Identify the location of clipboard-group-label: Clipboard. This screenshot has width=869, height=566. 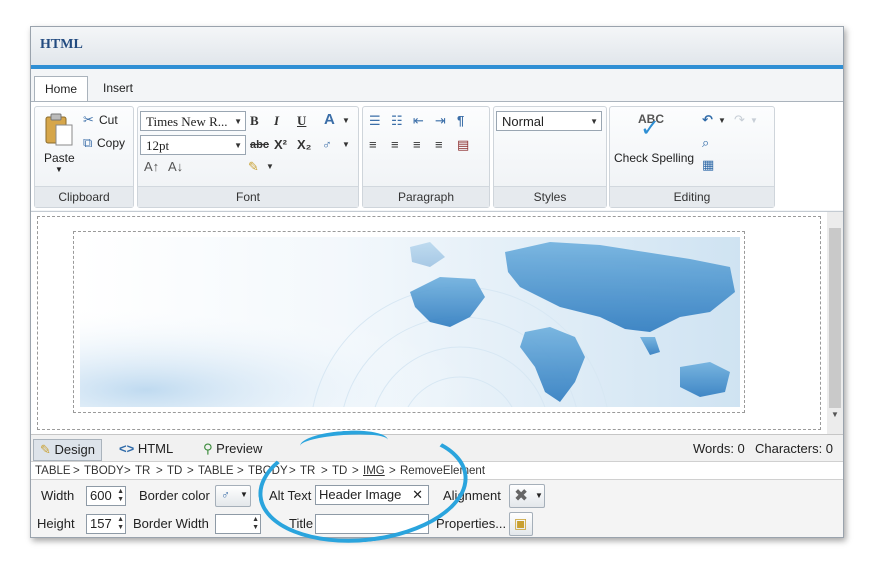
(84, 196).